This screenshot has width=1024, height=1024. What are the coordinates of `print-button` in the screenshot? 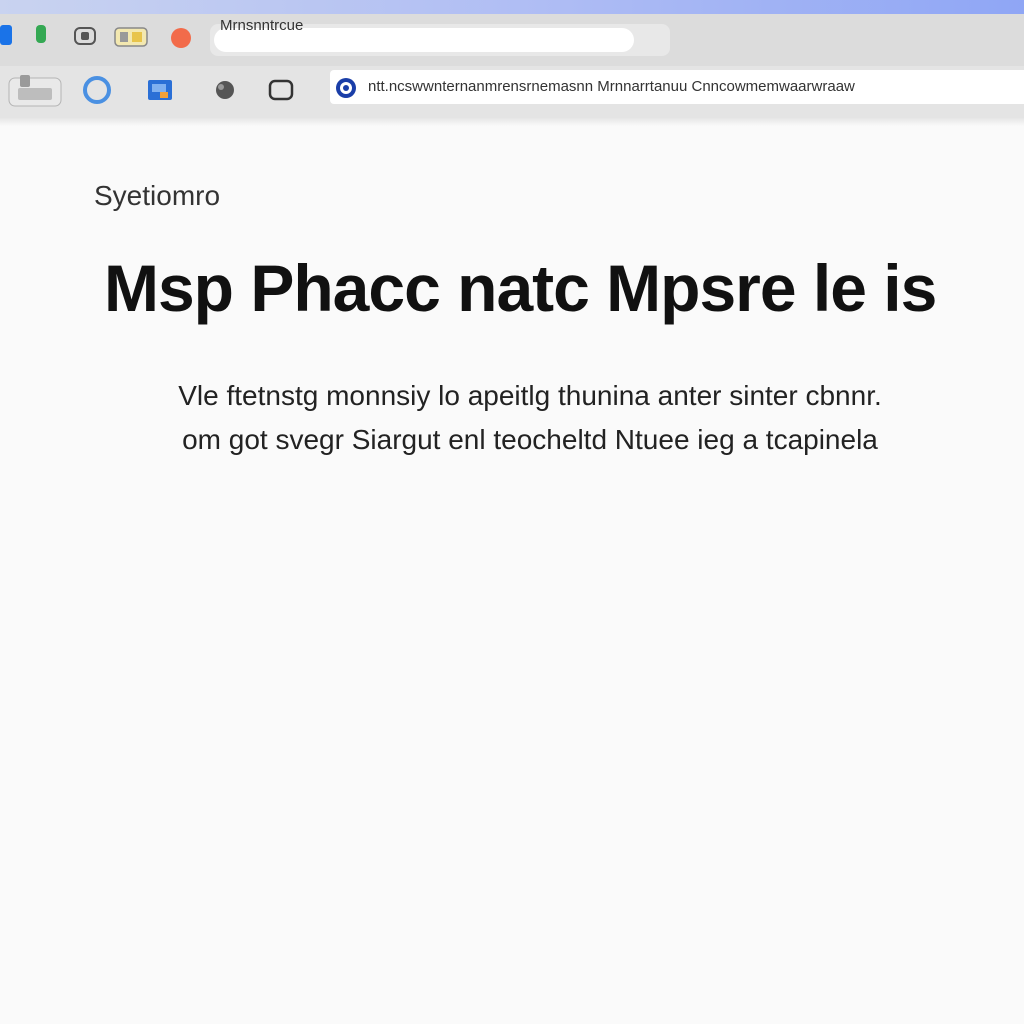 It's located at (35, 90).